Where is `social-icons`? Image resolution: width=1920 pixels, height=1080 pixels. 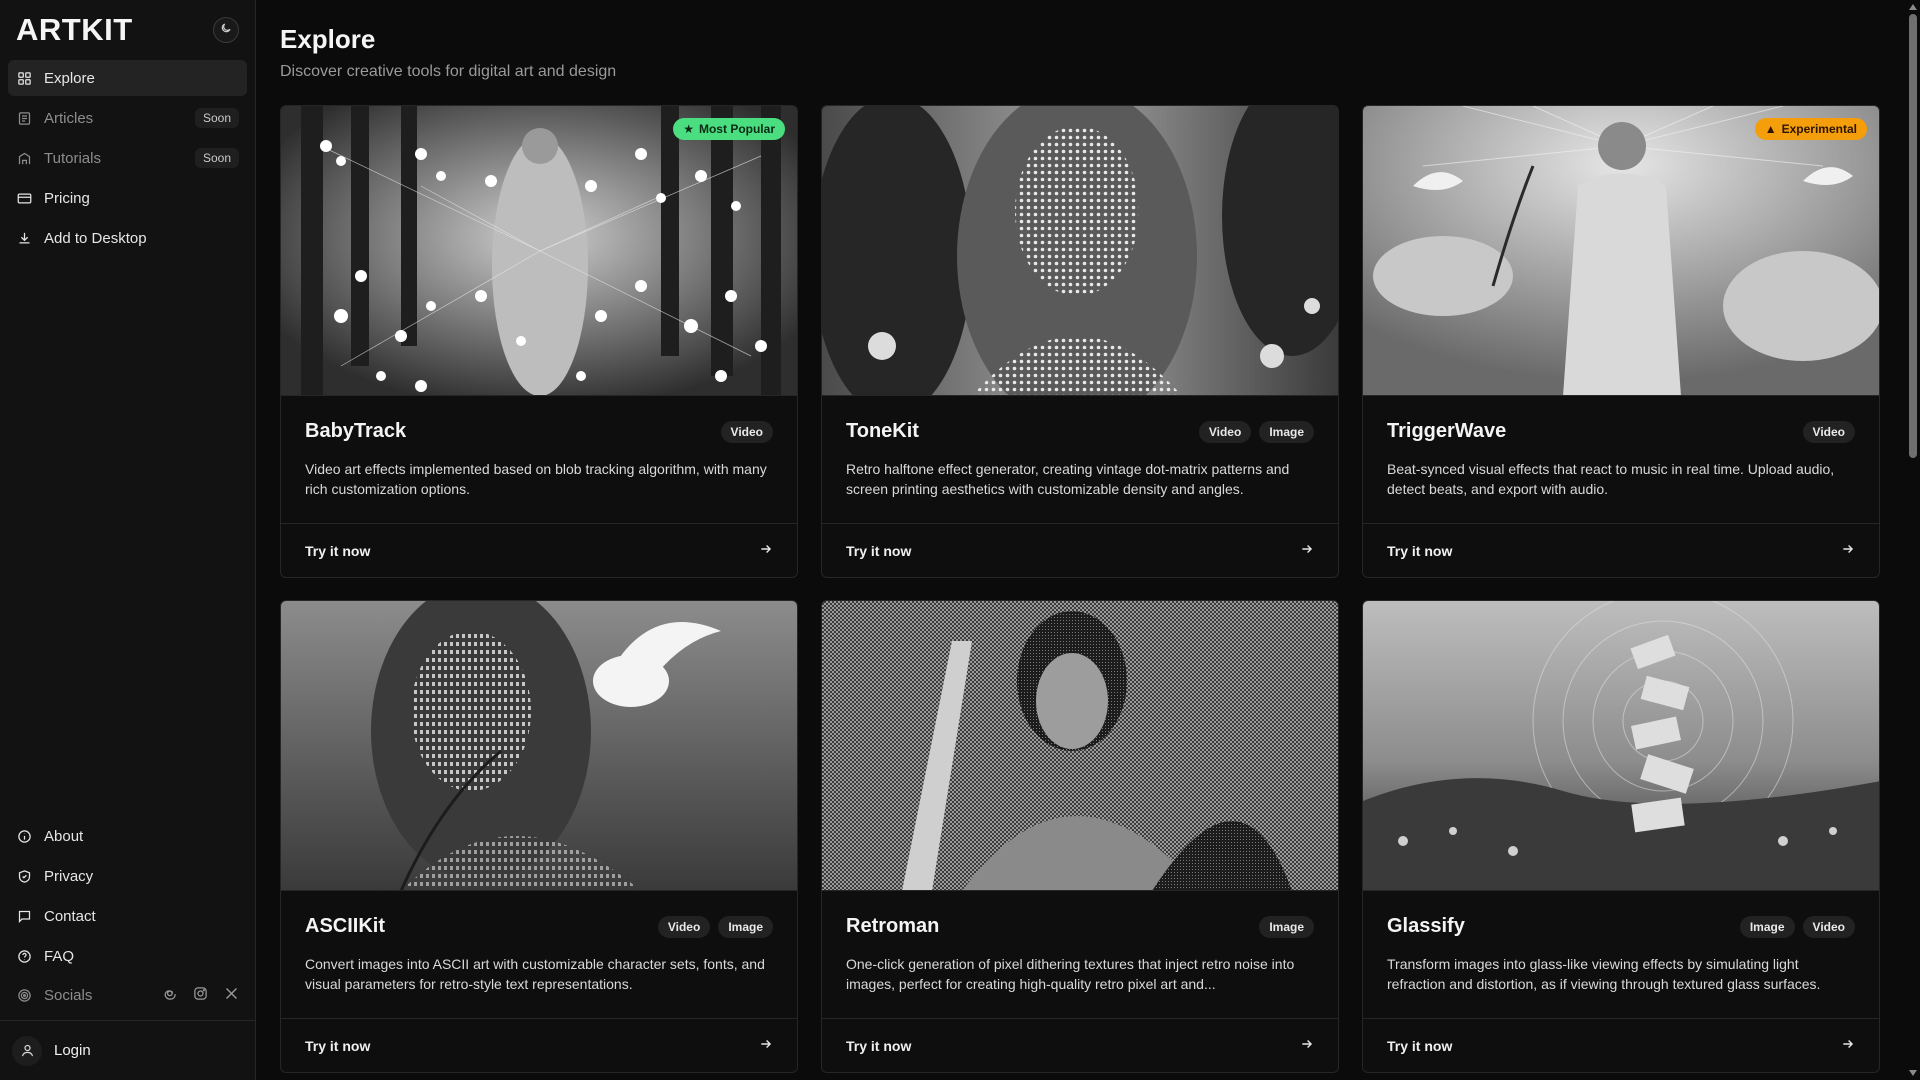
social-icons is located at coordinates (200, 995).